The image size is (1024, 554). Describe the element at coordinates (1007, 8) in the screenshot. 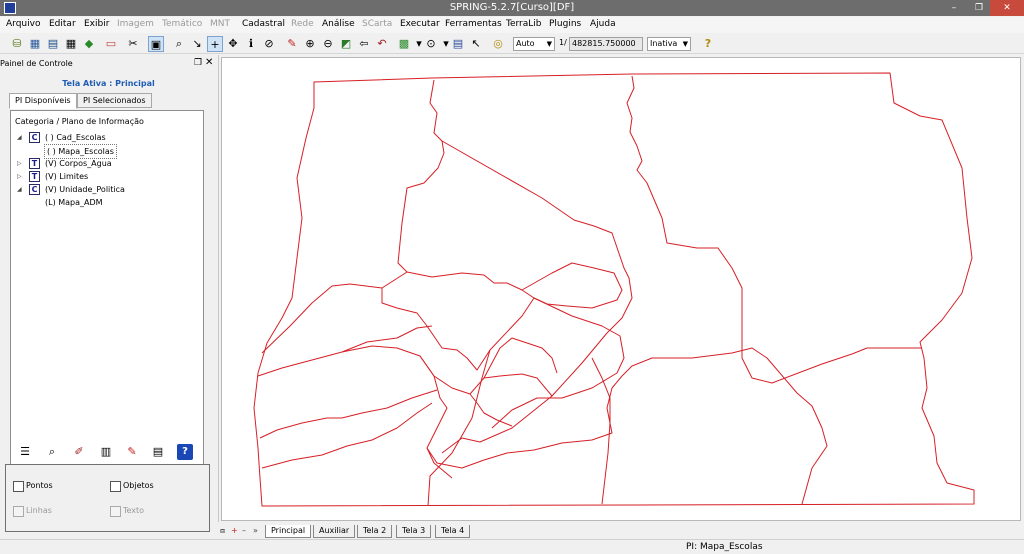

I see `close-window-button: ✕` at that location.